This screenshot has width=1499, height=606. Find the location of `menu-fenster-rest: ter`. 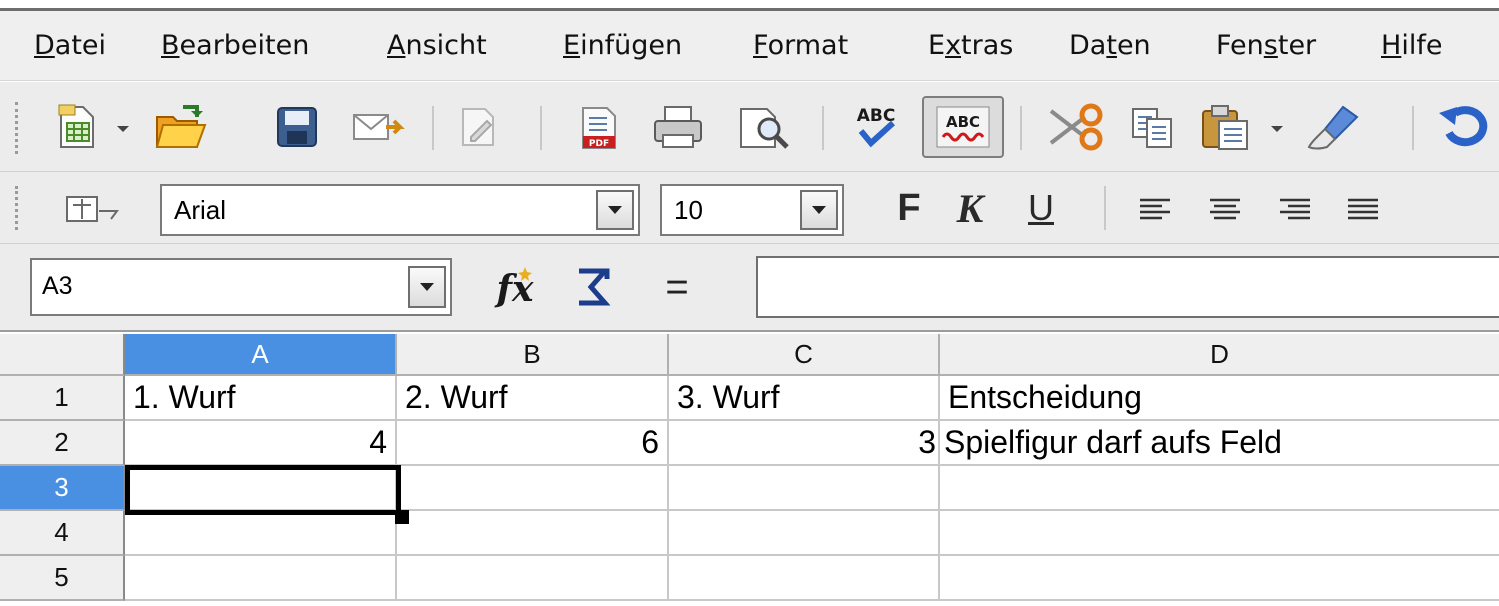

menu-fenster-rest: ter is located at coordinates (1297, 45).